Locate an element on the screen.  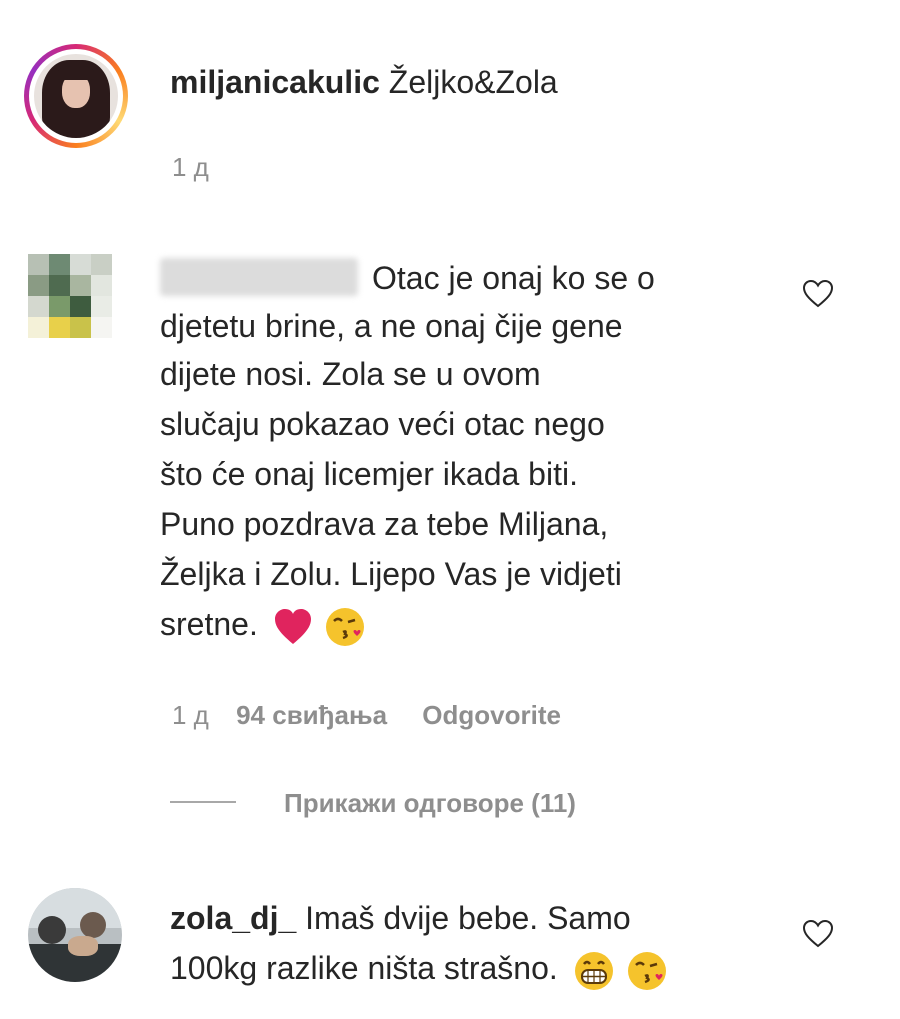
comment-text-line-2: djetetu brine, a ne onaj čije gene is located at coordinates (391, 326).